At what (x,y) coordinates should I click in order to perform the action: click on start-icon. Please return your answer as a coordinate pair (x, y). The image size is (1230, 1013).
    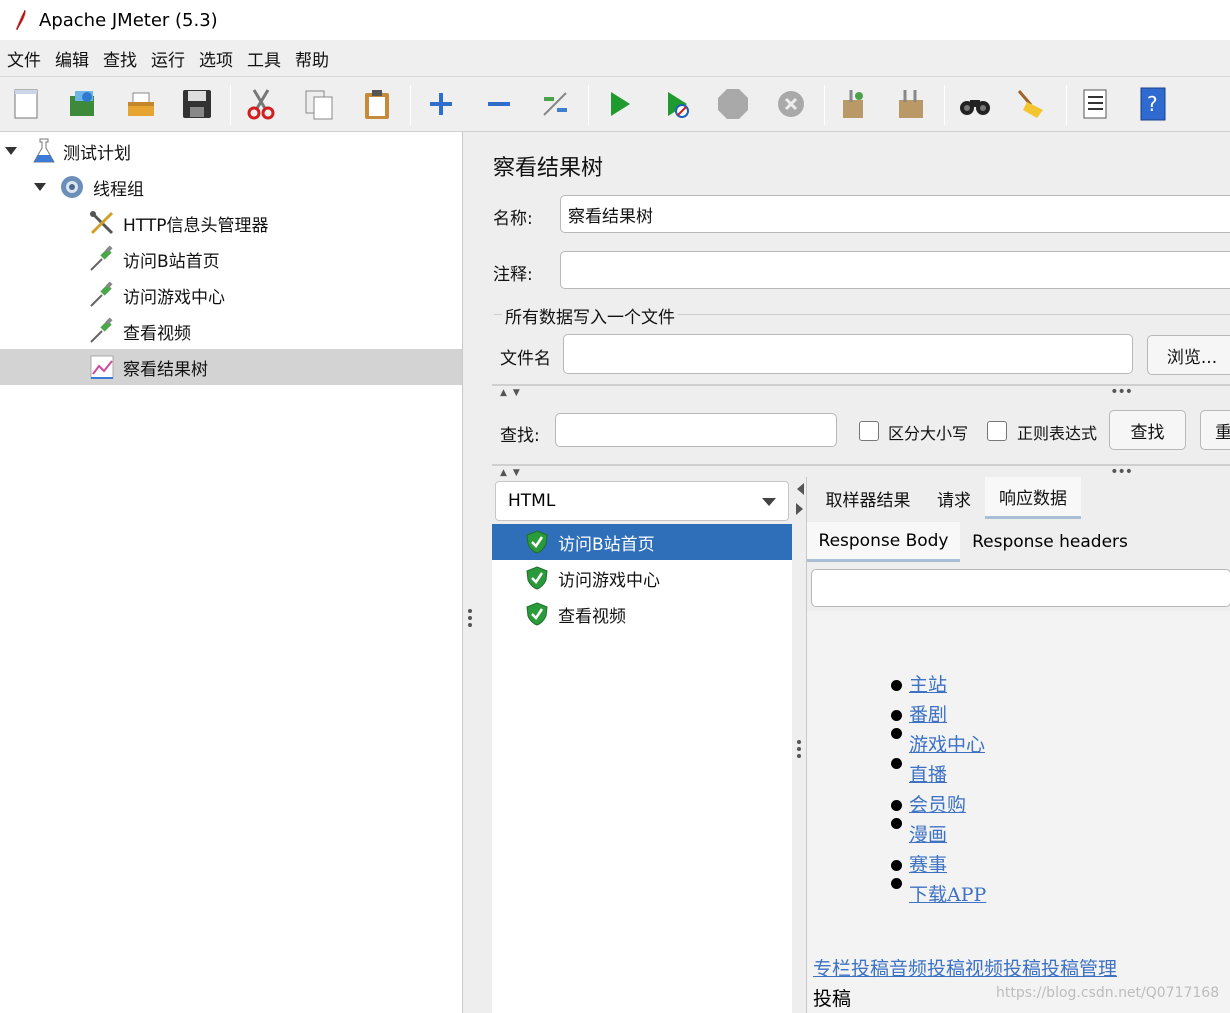
    Looking at the image, I should click on (620, 104).